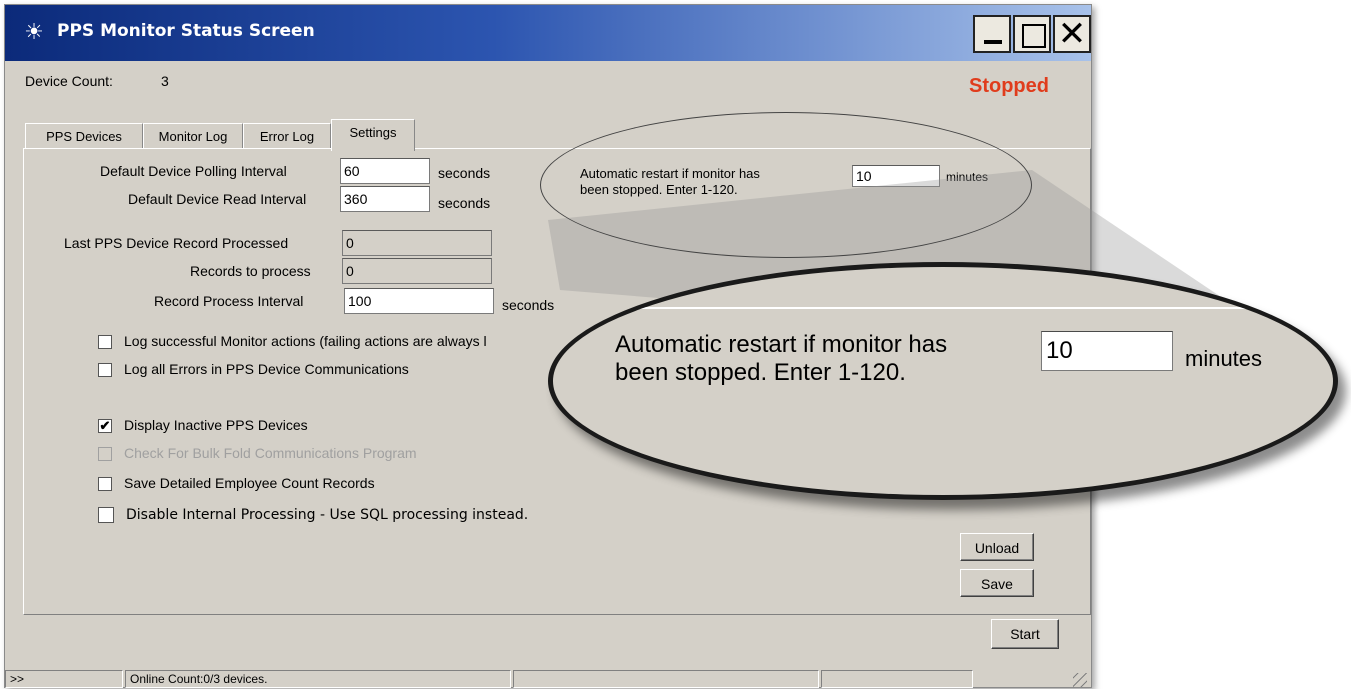 The height and width of the screenshot is (689, 1351). Describe the element at coordinates (992, 34) in the screenshot. I see `minimize-button` at that location.